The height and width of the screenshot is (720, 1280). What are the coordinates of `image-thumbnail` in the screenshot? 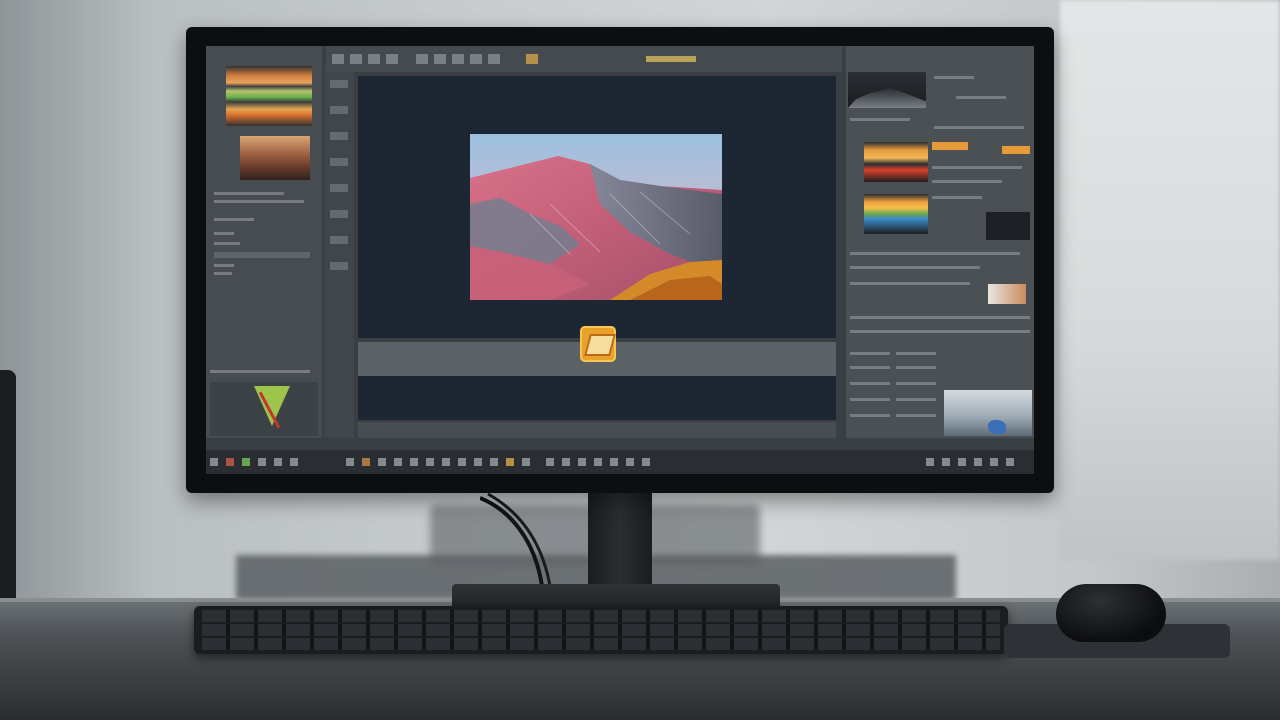 It's located at (275, 158).